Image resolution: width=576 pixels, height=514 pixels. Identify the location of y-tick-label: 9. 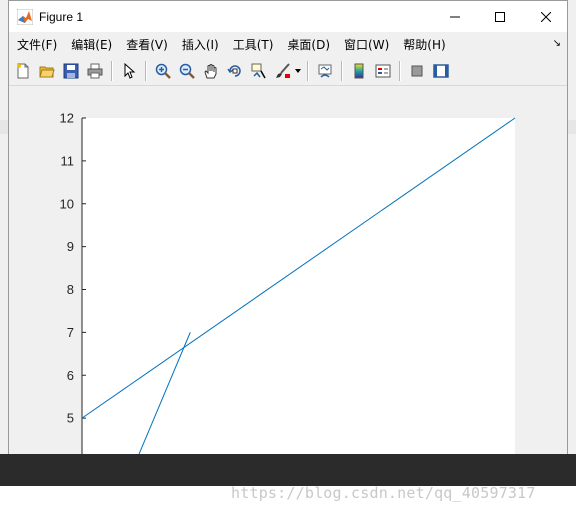
(70, 246).